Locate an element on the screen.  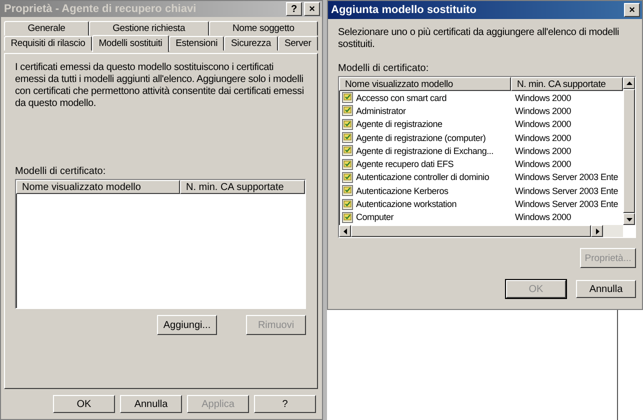
list-row: Autenticazione workstation Windows Server 2003 Ente is located at coordinates (481, 204).